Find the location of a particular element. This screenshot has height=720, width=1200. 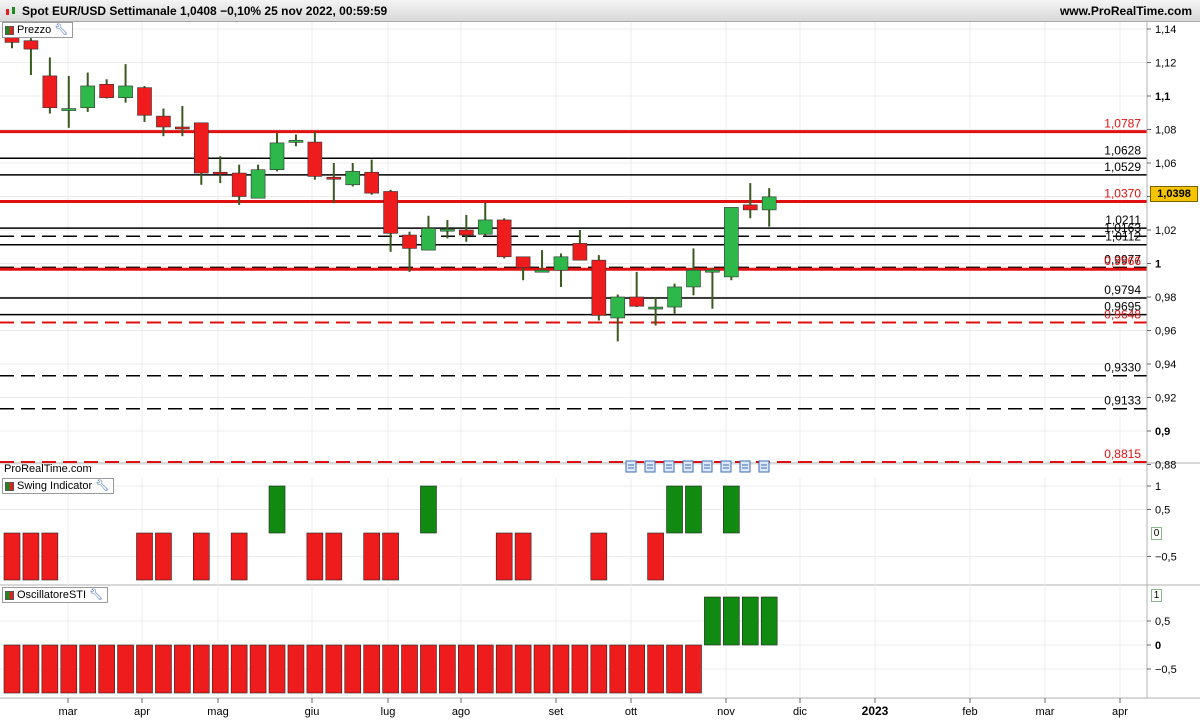

watermark: ProRealTime.com is located at coordinates (48, 469).